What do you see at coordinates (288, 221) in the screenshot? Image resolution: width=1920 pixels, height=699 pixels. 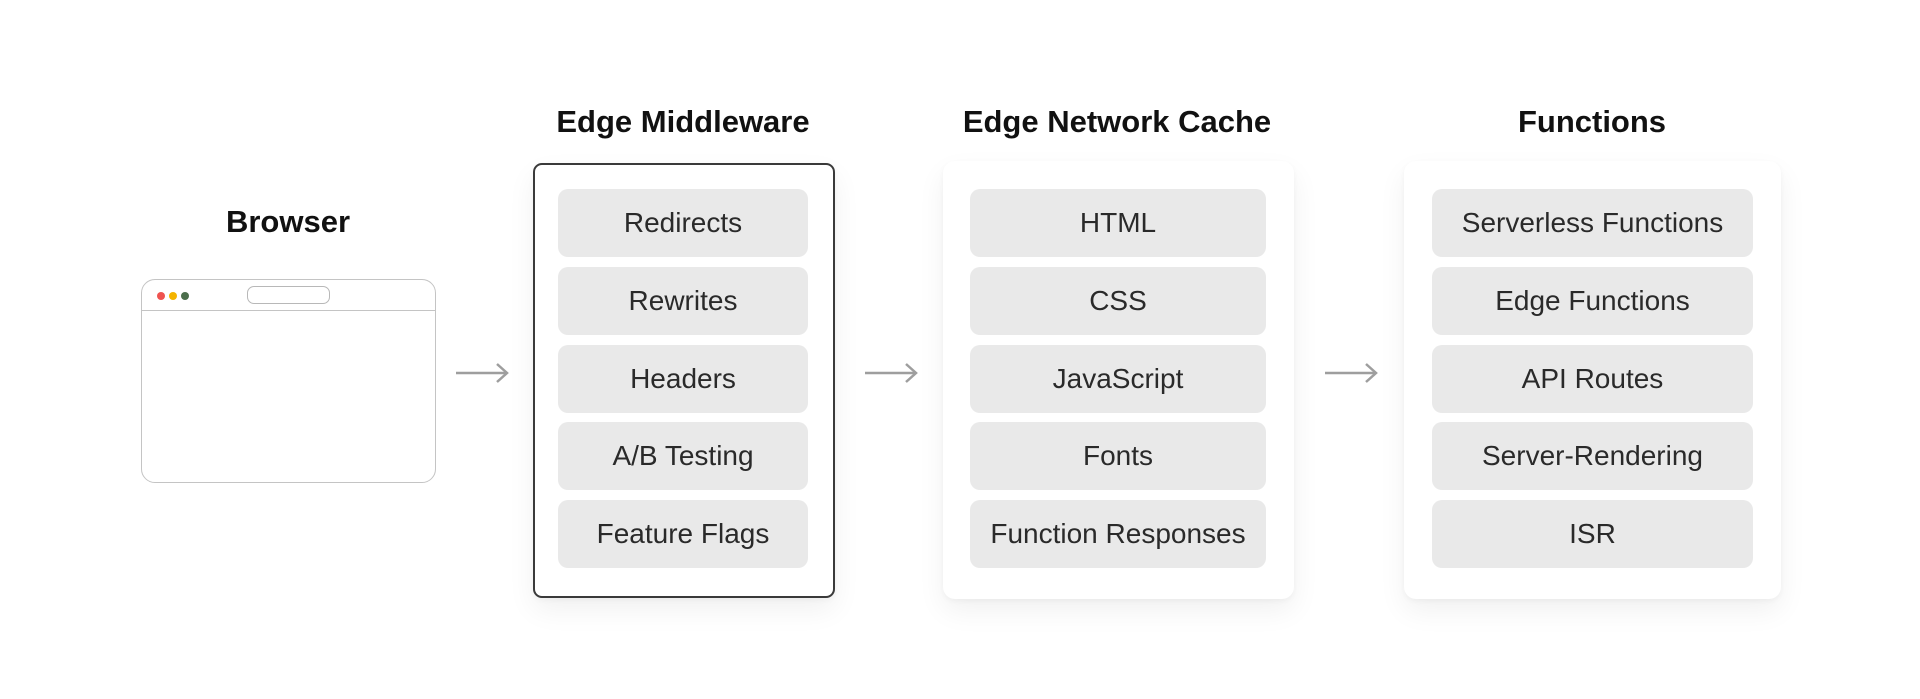 I see `browser-title: Browser` at bounding box center [288, 221].